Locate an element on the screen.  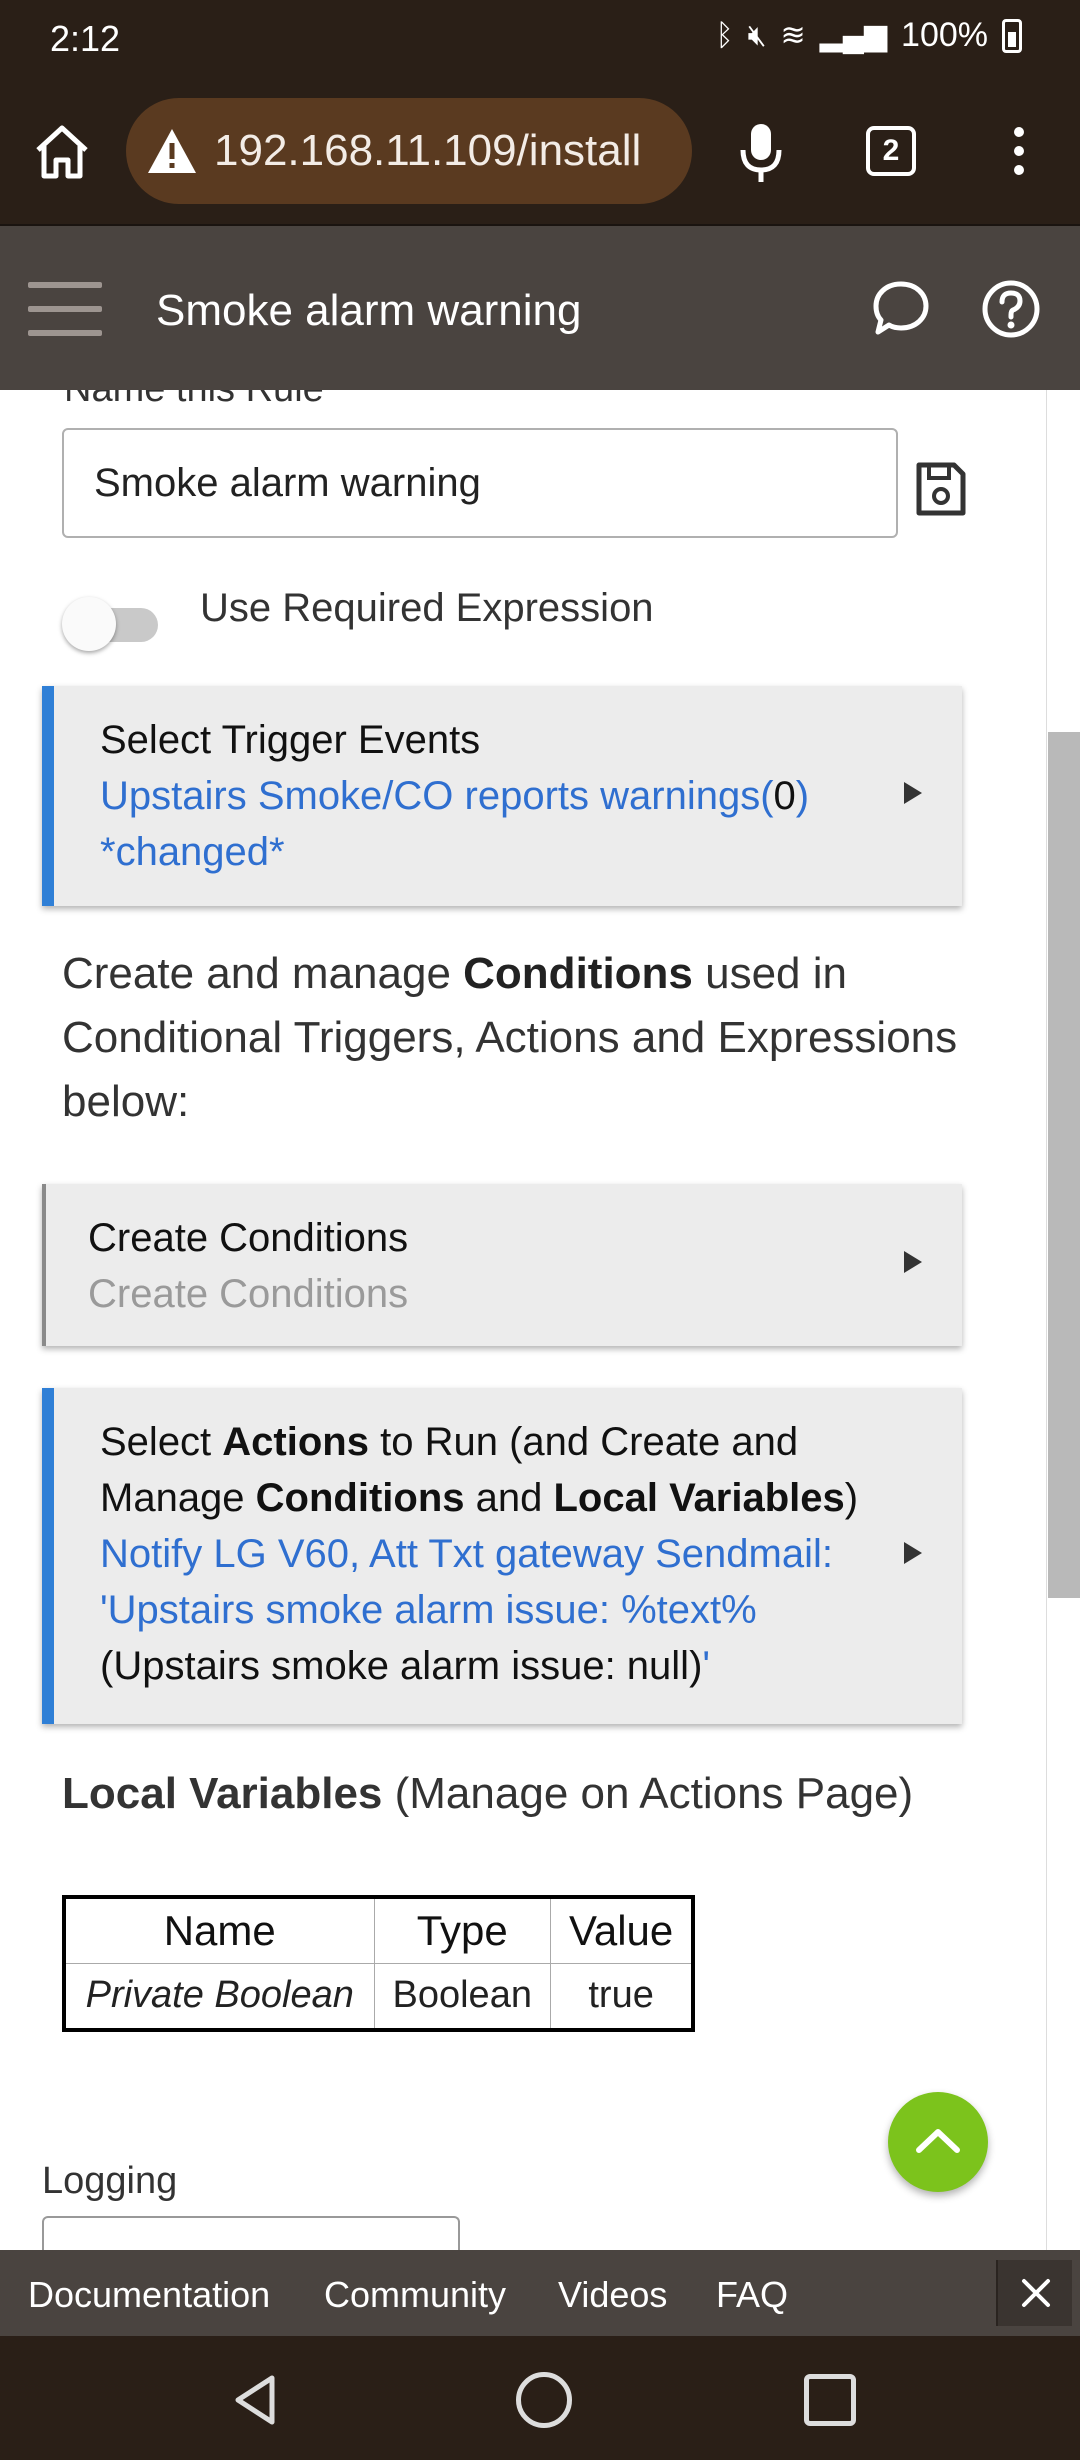
home-icon is located at coordinates (62, 152).